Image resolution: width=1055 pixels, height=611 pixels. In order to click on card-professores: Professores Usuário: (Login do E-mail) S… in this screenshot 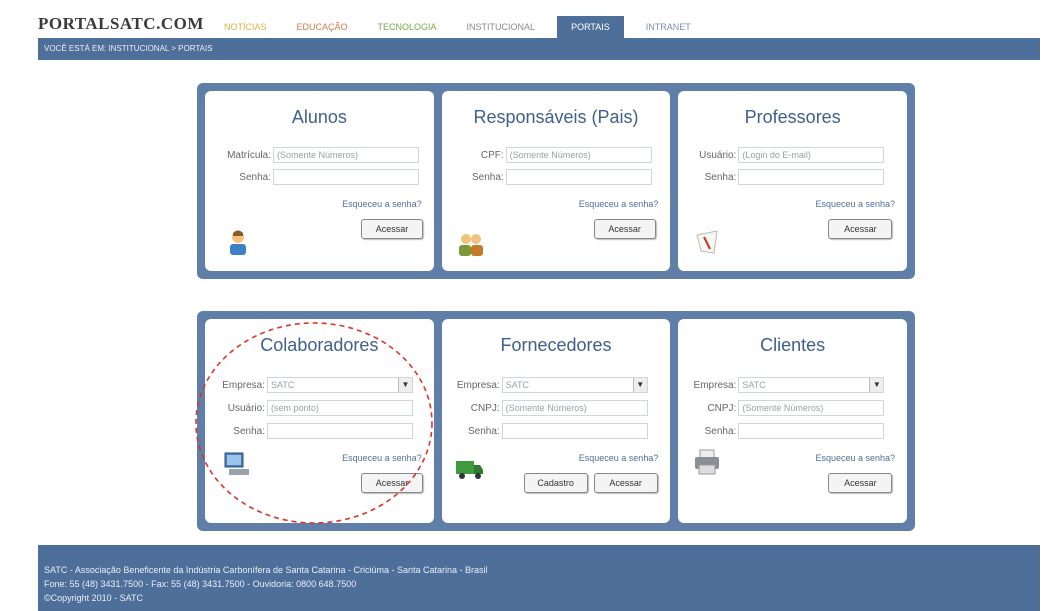, I will do `click(792, 181)`.